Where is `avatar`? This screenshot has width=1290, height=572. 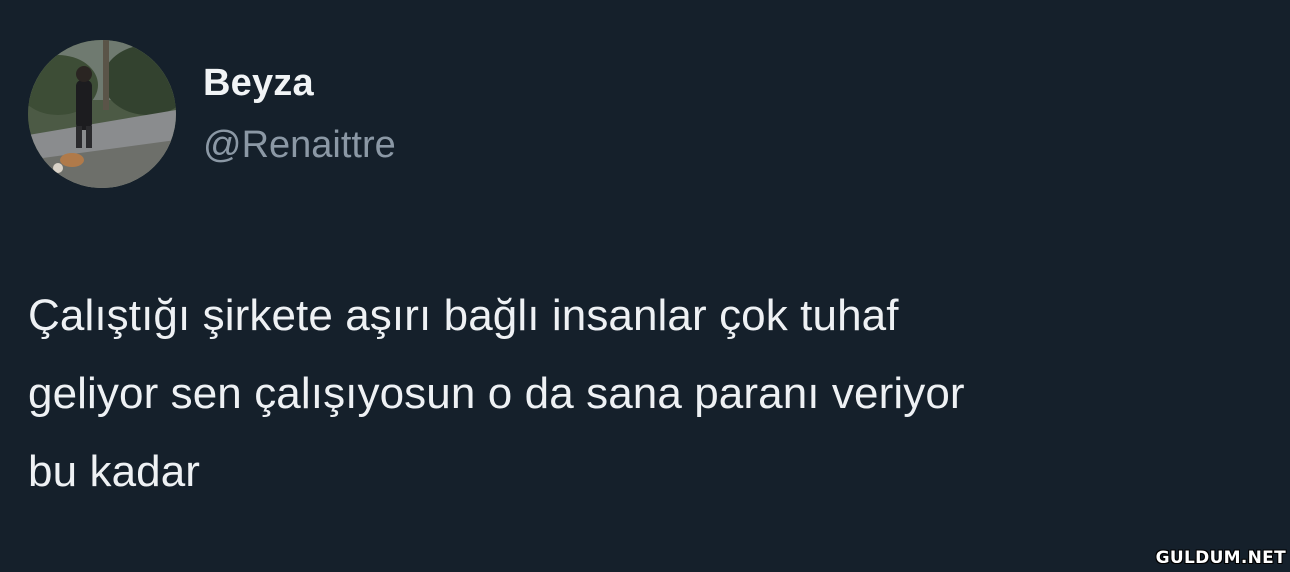 avatar is located at coordinates (102, 114).